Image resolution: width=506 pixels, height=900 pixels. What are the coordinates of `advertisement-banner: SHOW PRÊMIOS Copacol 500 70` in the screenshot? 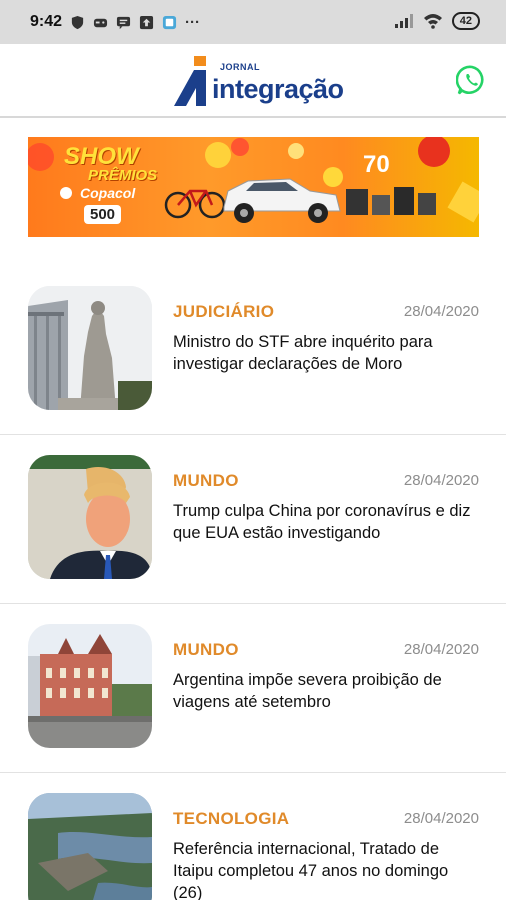 It's located at (253, 187).